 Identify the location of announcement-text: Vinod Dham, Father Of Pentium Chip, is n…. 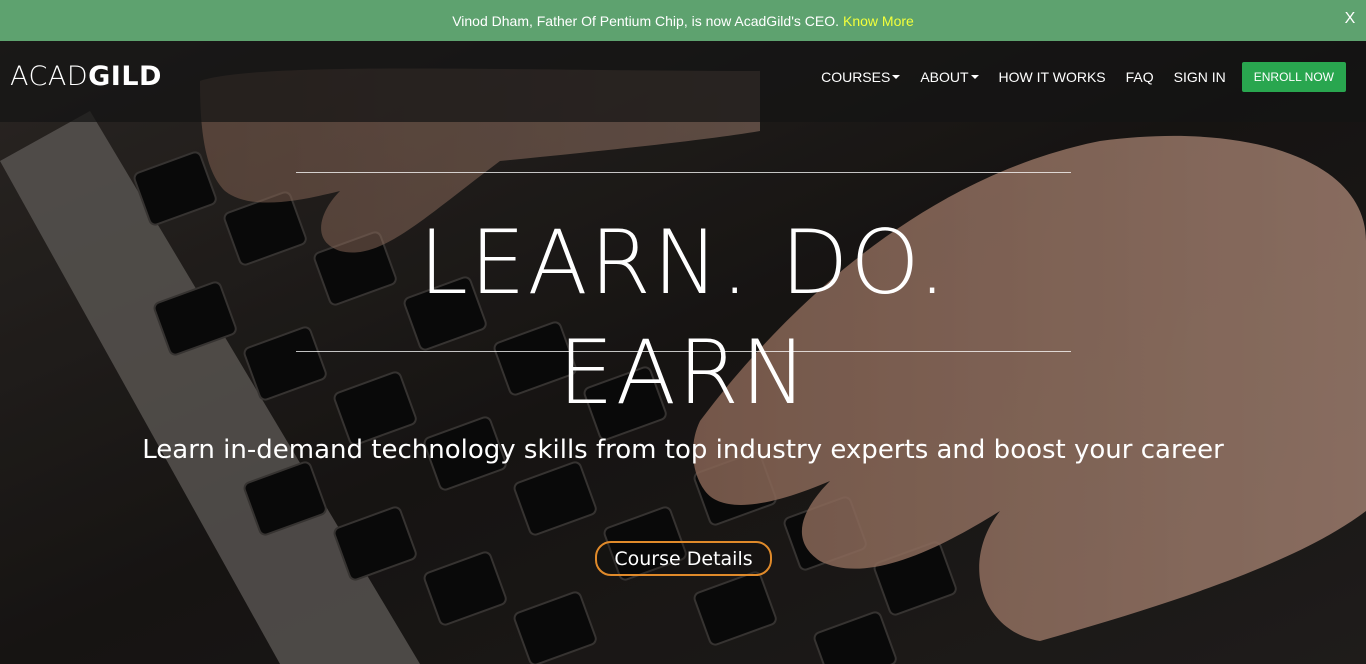
(645, 20).